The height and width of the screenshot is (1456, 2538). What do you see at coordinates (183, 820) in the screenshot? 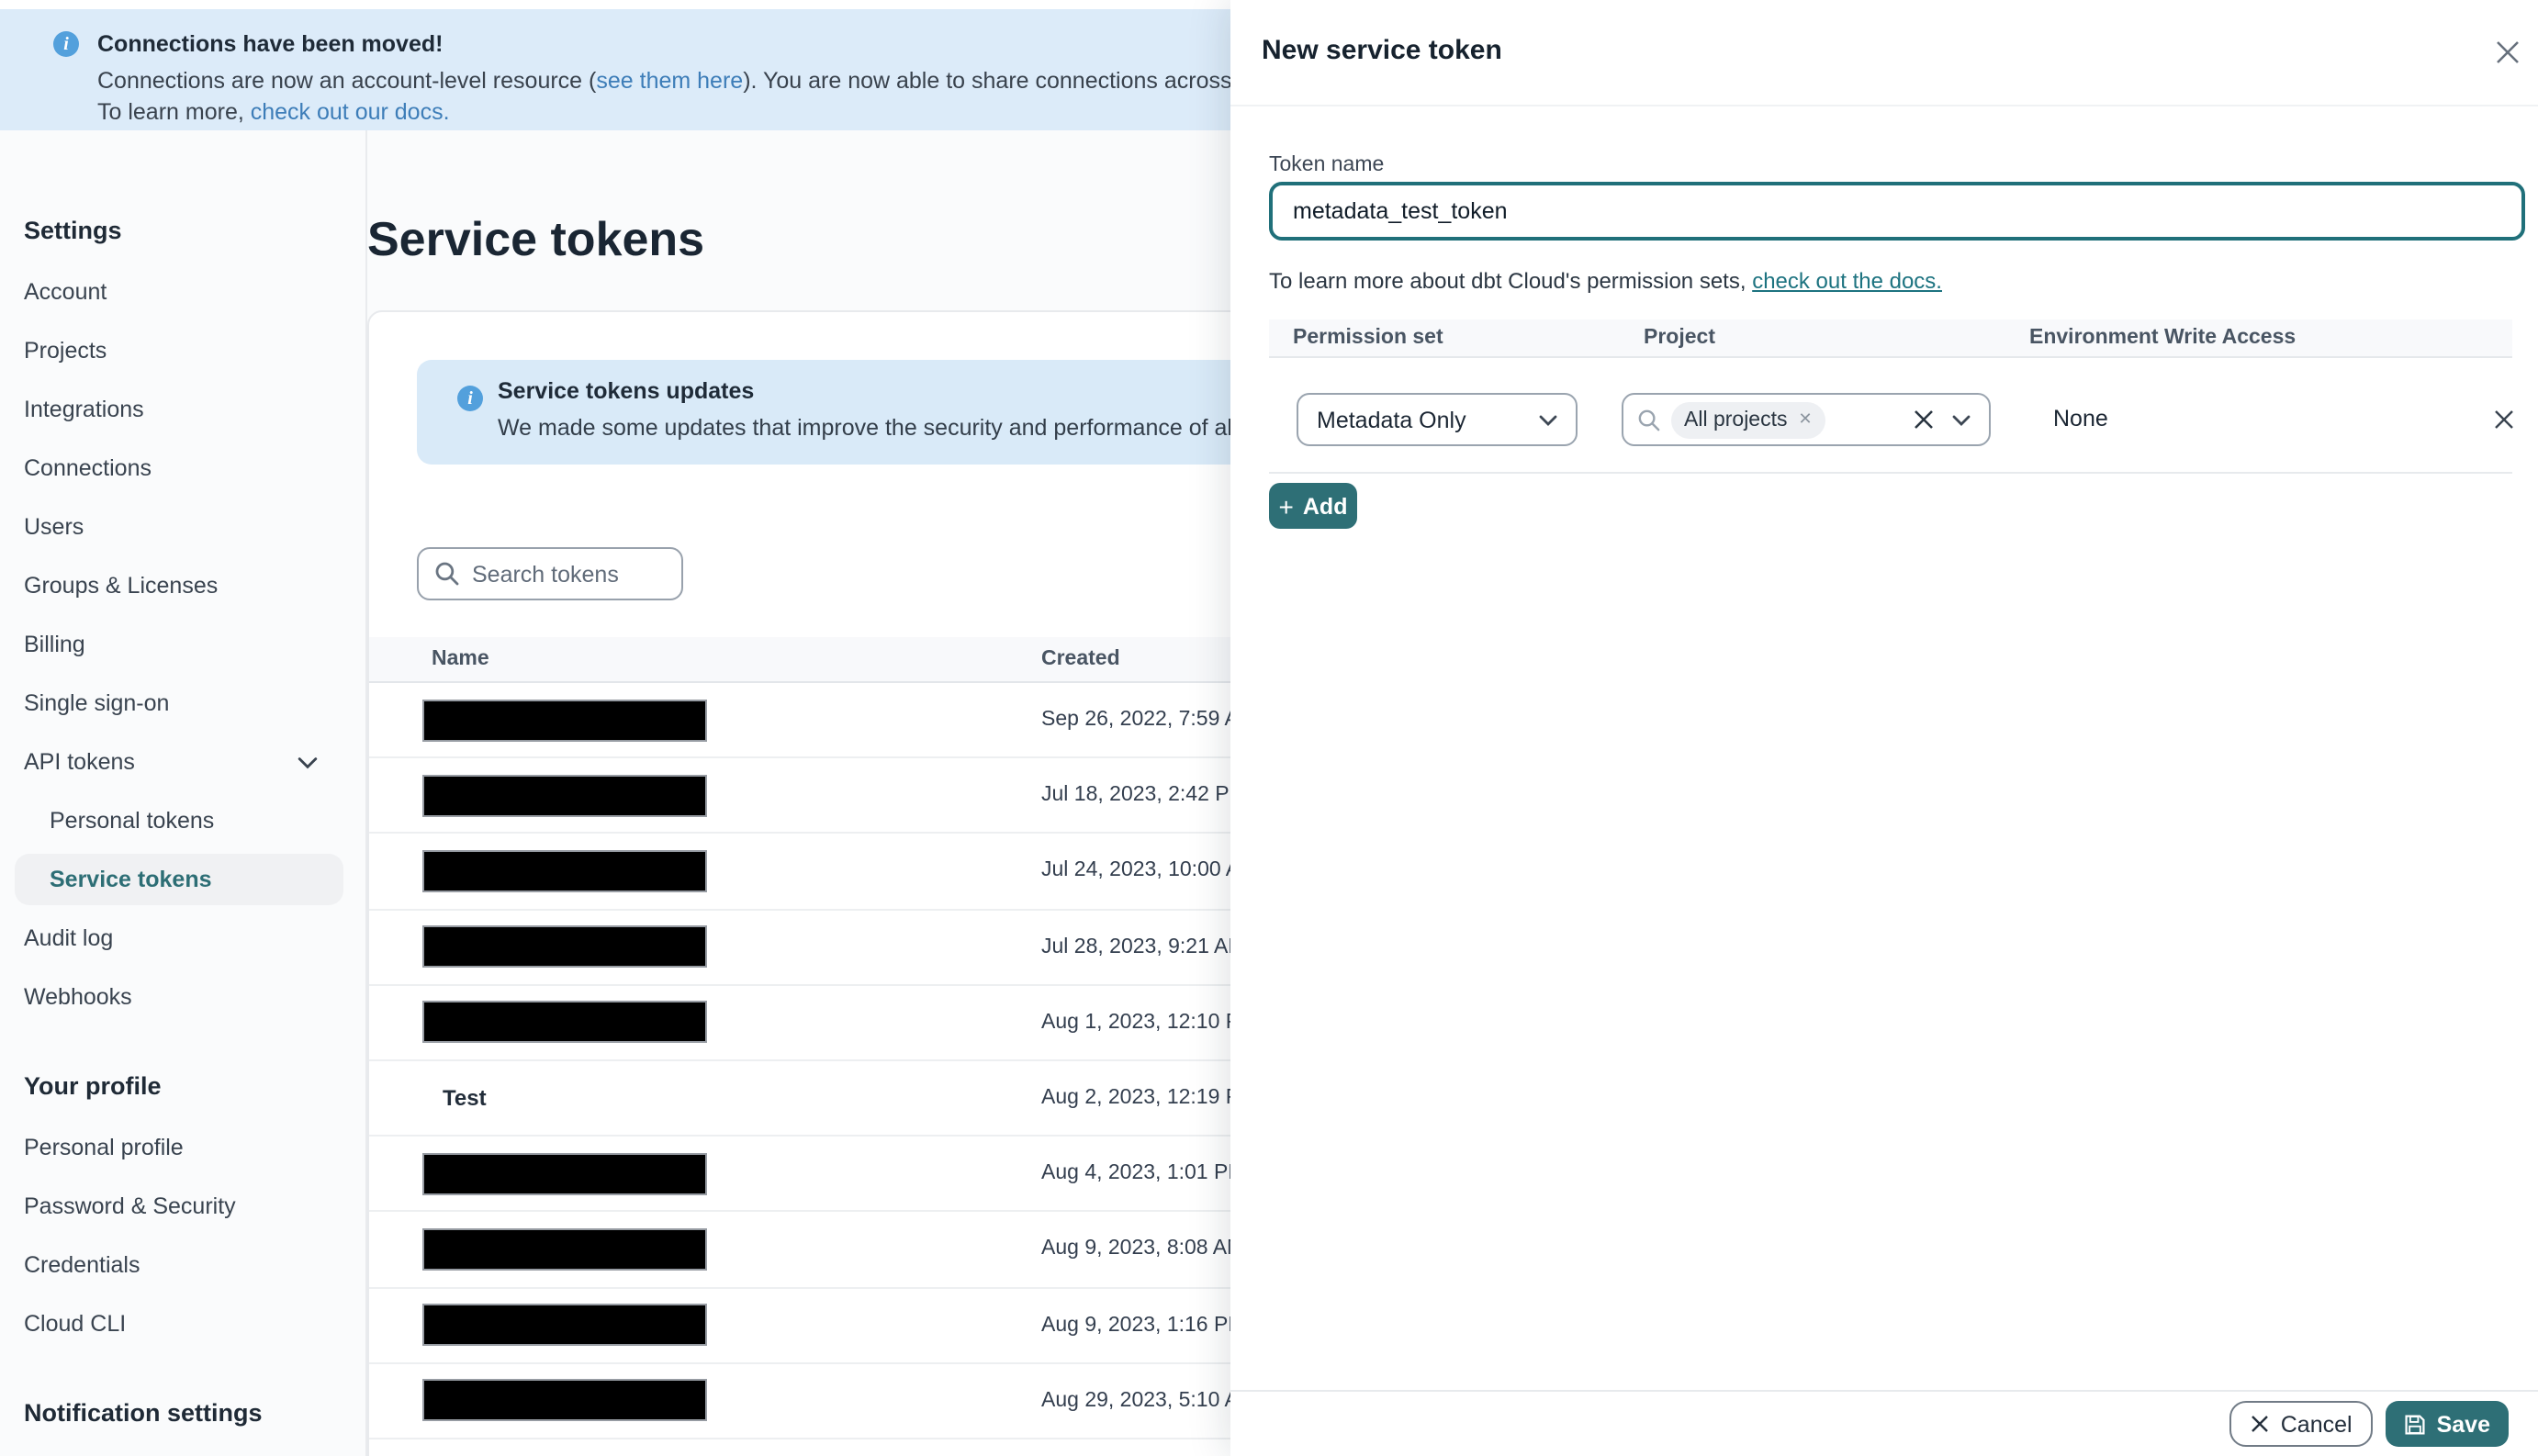
I see `sidebar-item-personal-tokens: Personal tokens` at bounding box center [183, 820].